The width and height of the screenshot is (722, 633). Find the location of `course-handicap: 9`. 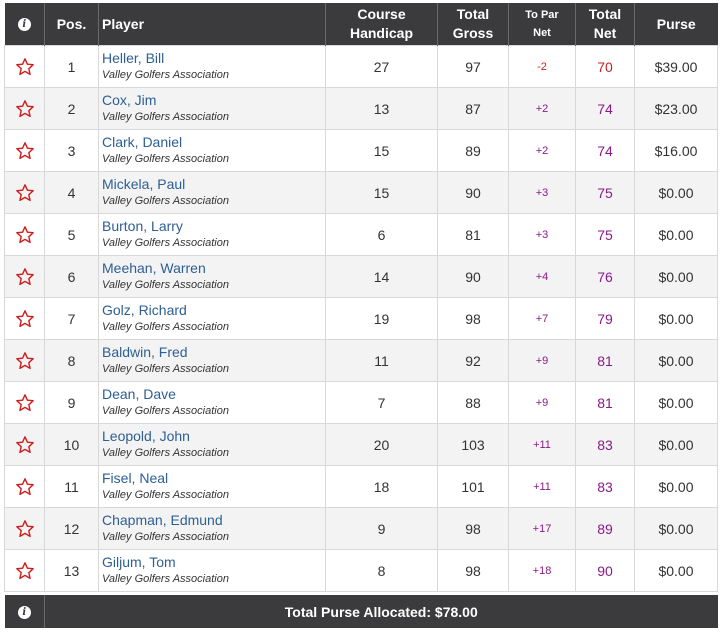

course-handicap: 9 is located at coordinates (381, 528).